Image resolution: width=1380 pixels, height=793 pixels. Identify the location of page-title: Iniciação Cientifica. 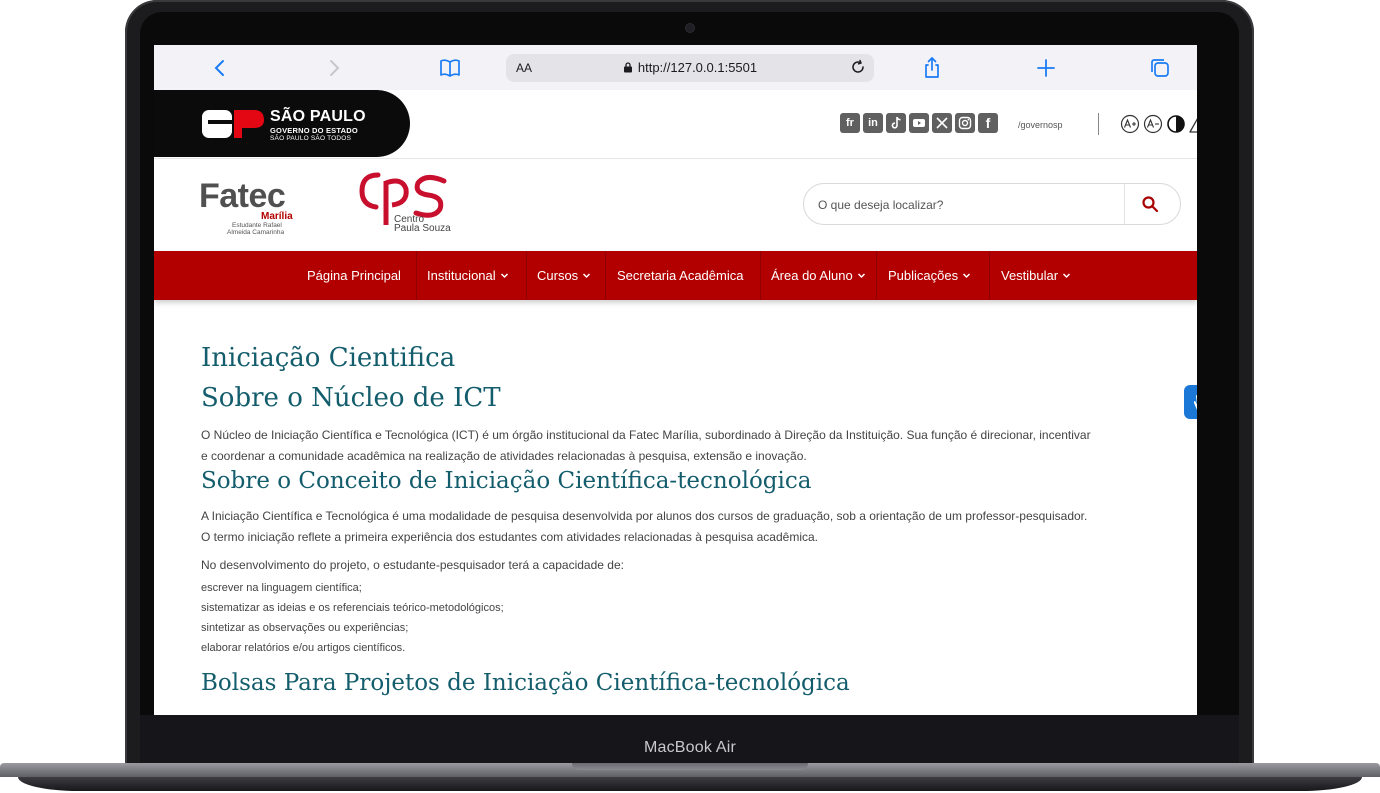
(328, 358).